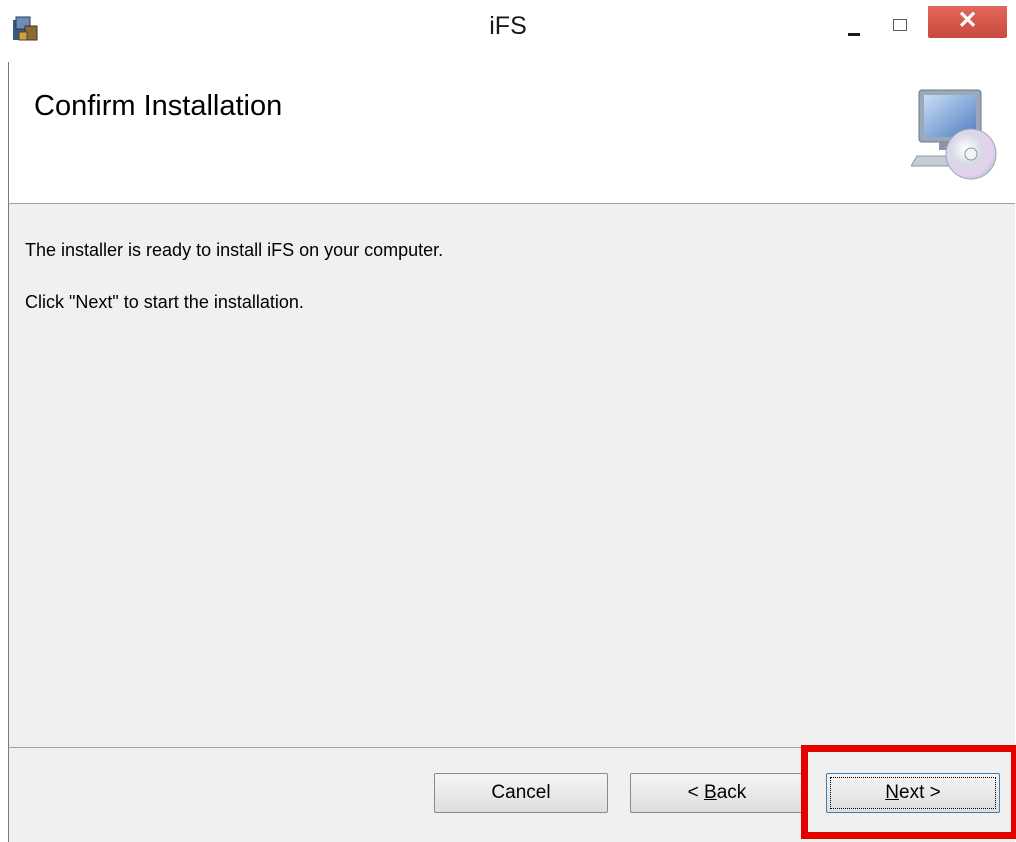 Image resolution: width=1016 pixels, height=842 pixels. I want to click on button-bar: Cancel < Back Next >, so click(511, 794).